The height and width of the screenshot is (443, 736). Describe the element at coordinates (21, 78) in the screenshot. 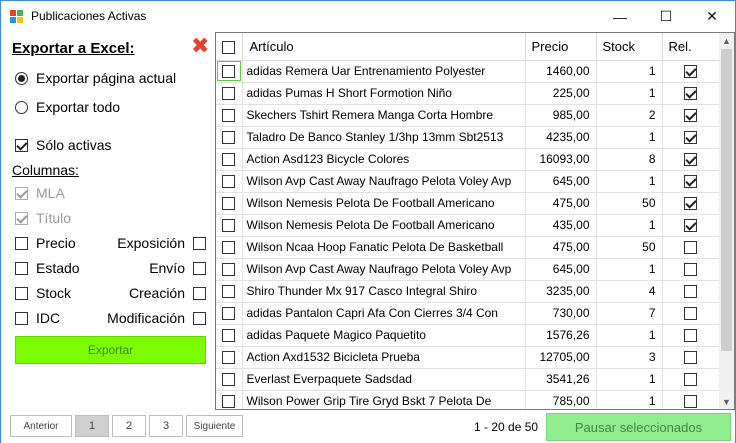

I see `radio-current-indicator` at that location.